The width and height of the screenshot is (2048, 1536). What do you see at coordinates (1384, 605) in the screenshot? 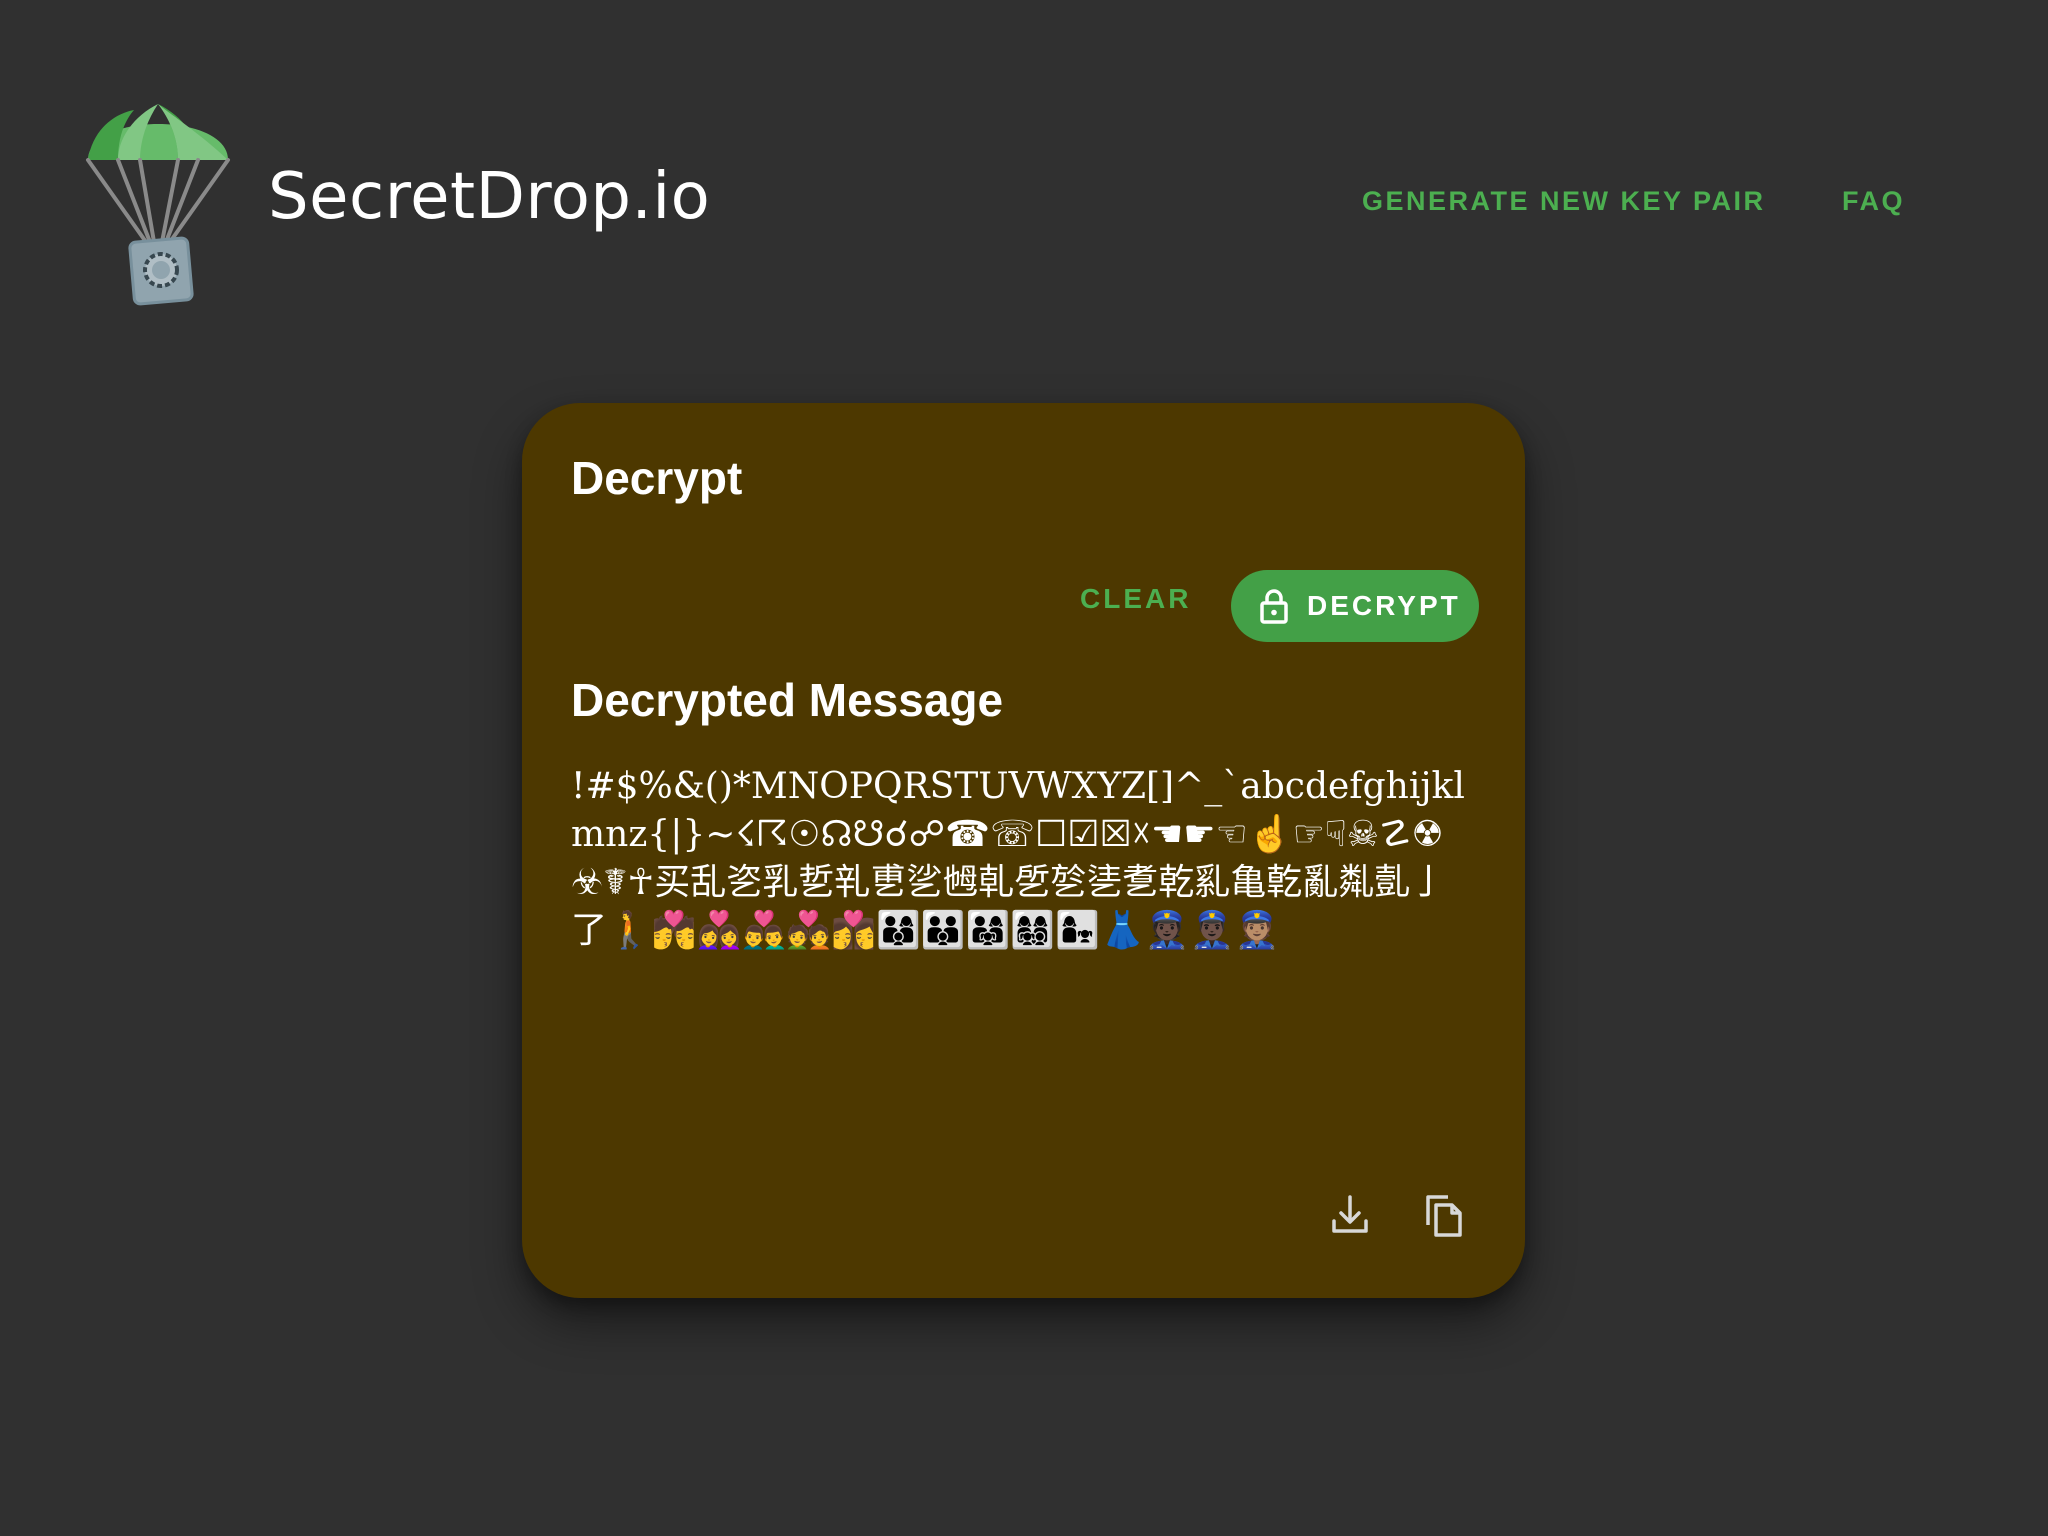
I see `decrypt-button-label: DECRYPT` at bounding box center [1384, 605].